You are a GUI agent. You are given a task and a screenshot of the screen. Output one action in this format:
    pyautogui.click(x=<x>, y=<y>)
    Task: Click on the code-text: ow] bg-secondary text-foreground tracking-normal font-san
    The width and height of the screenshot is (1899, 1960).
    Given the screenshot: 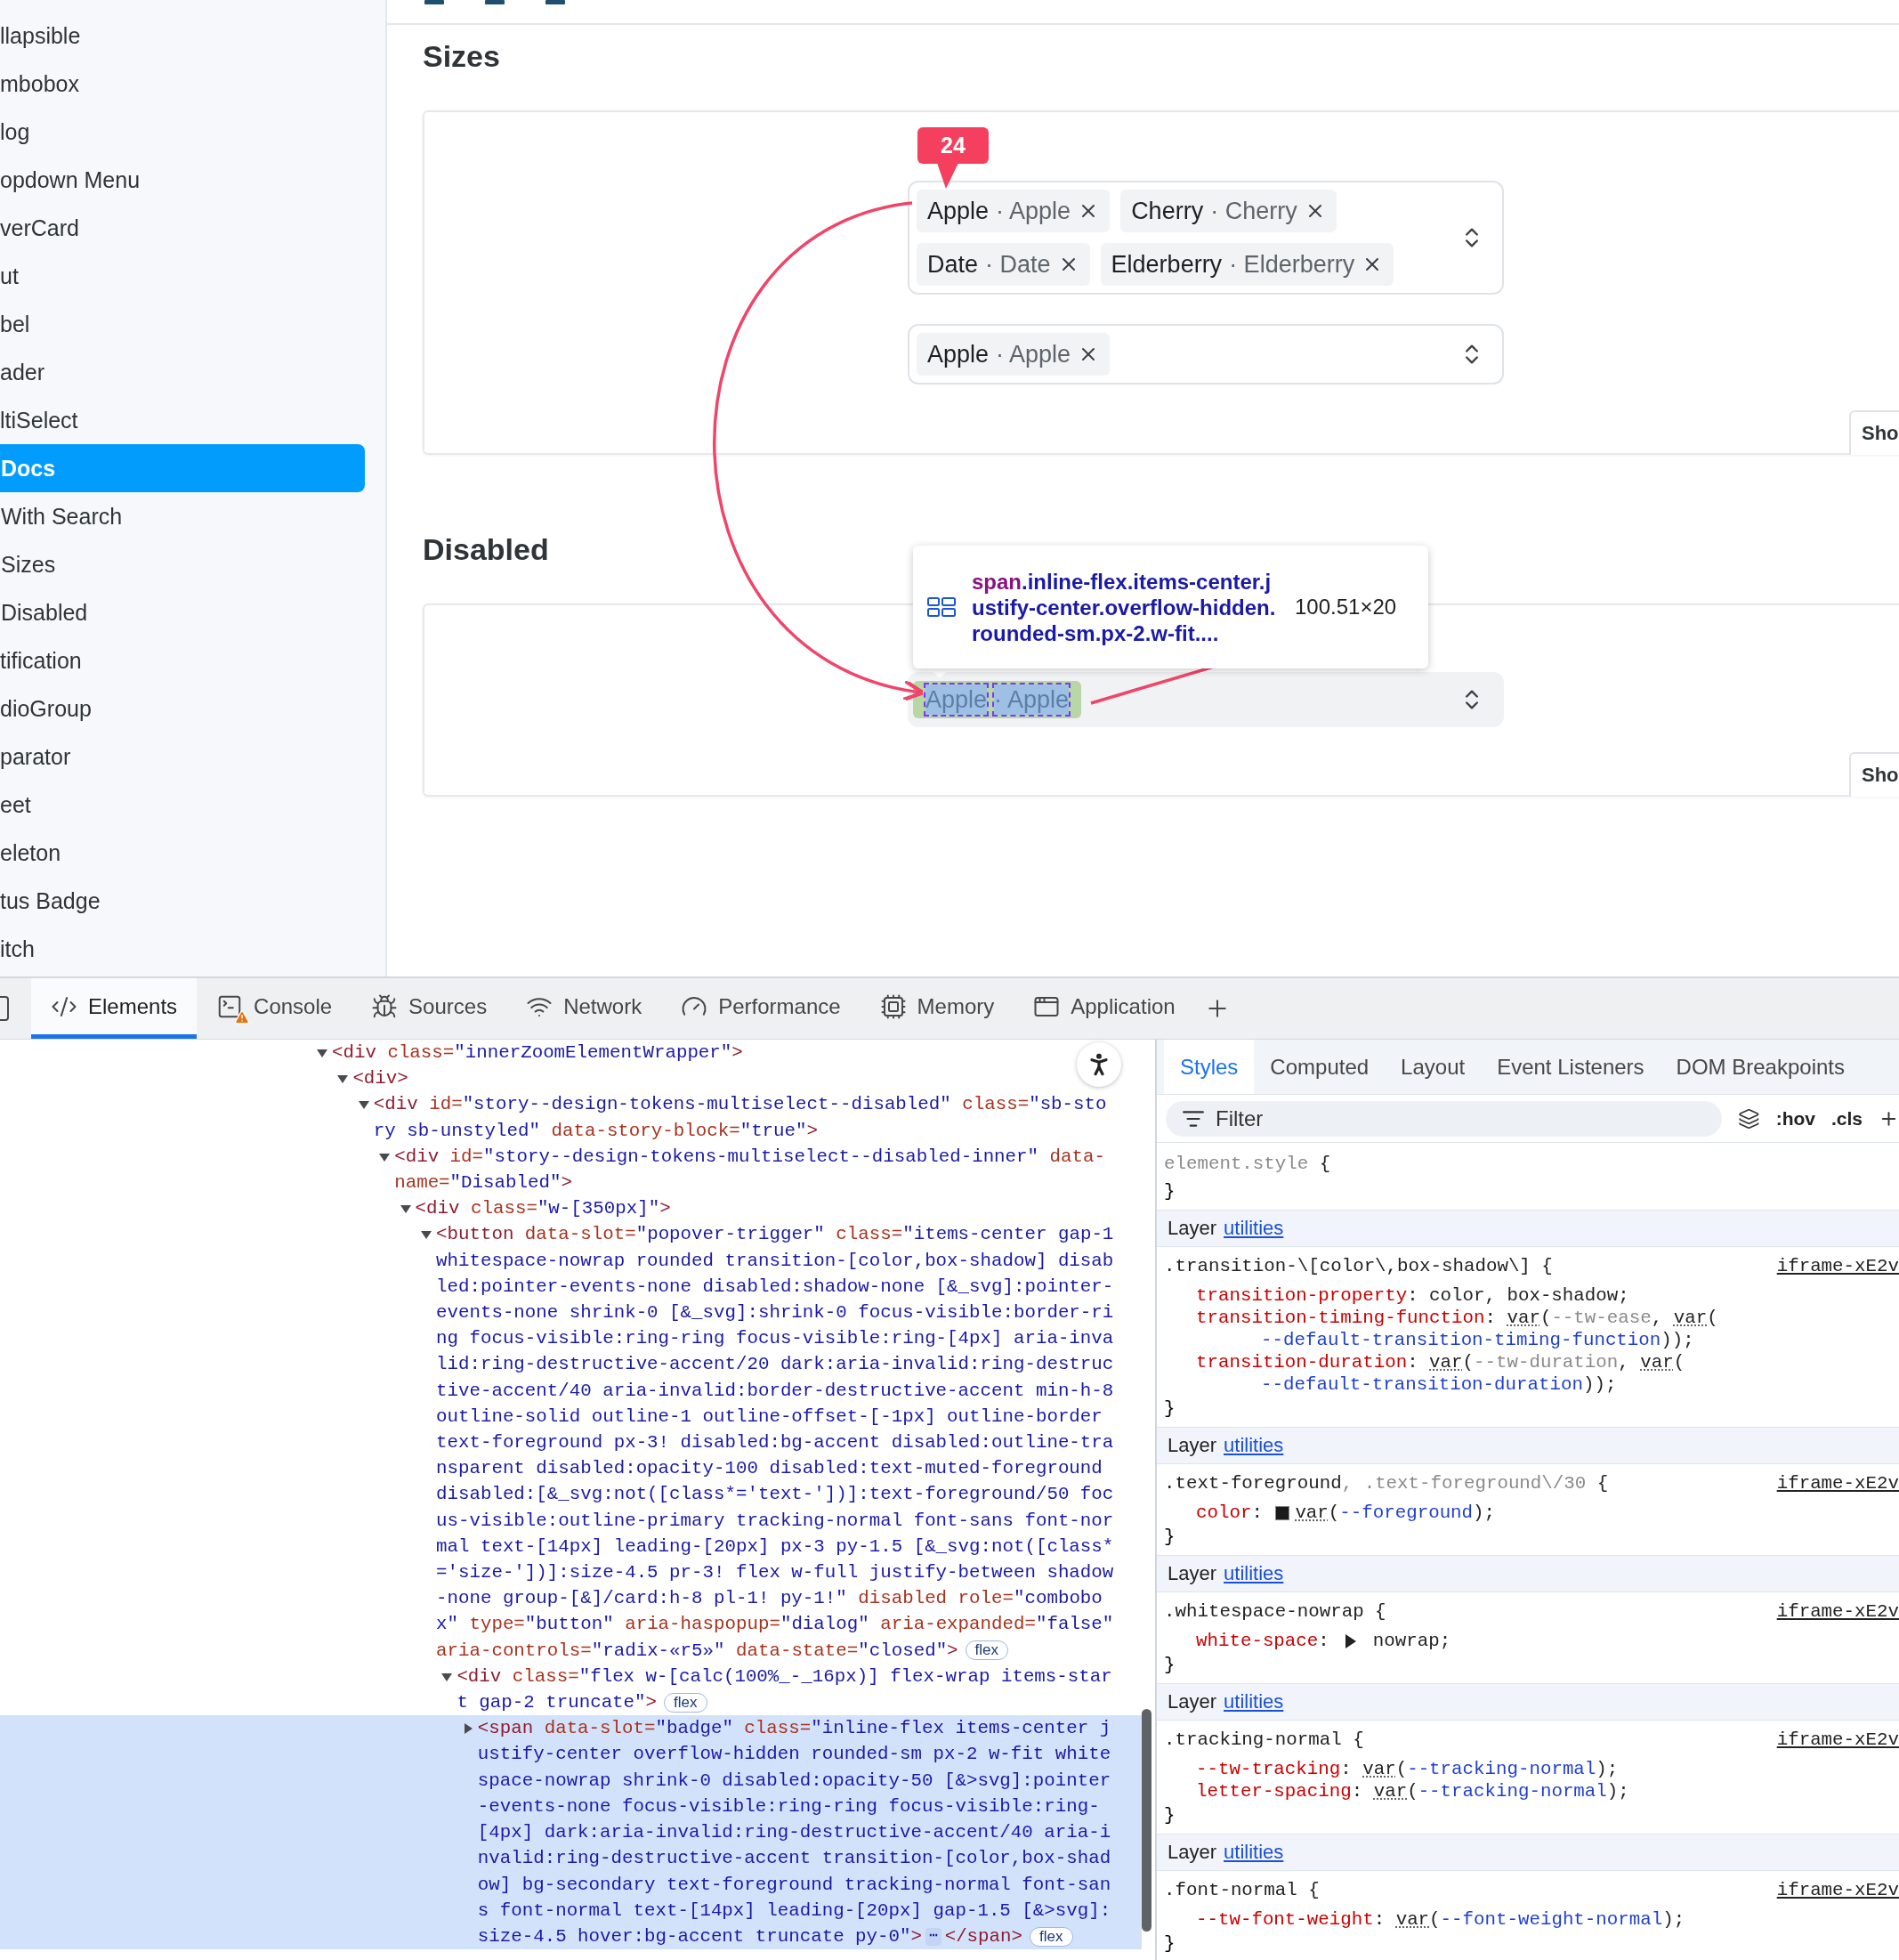 What is the action you would take?
    pyautogui.click(x=794, y=1885)
    